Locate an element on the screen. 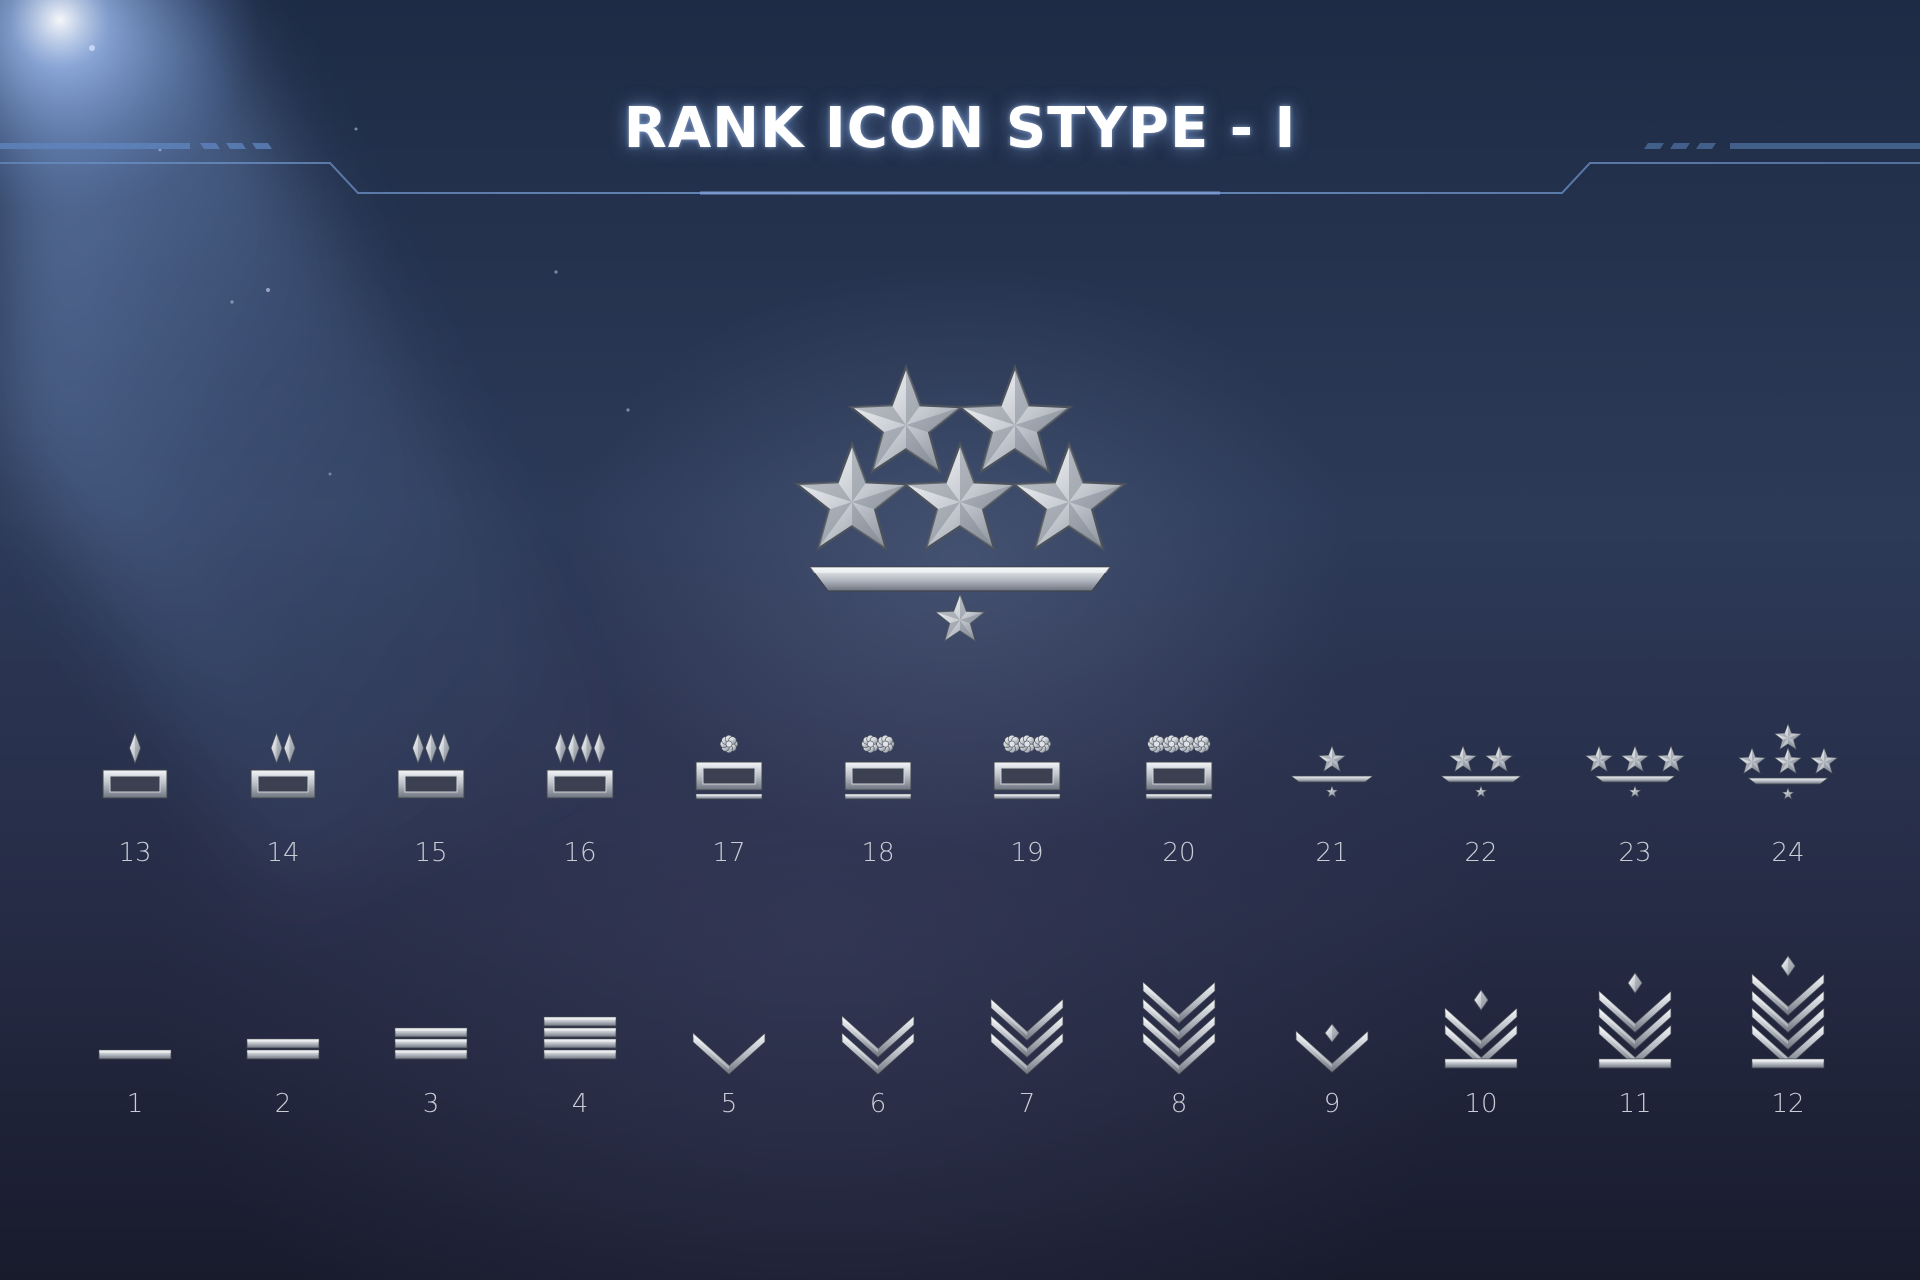 The width and height of the screenshot is (1920, 1280). rank-8: 8 is located at coordinates (1179, 1045).